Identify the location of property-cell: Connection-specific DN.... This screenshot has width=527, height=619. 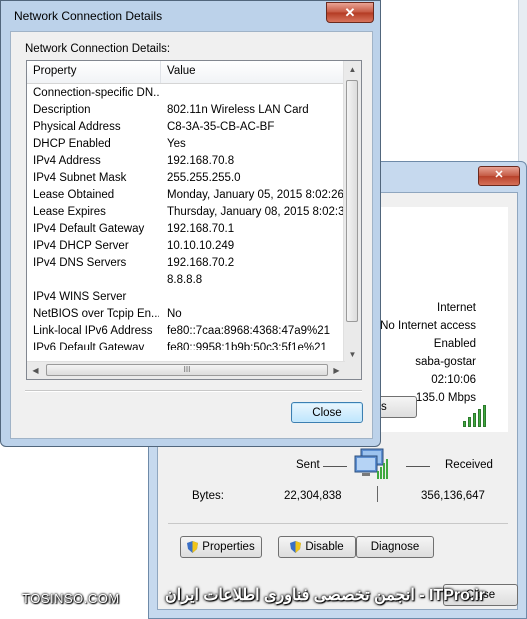
(96, 93).